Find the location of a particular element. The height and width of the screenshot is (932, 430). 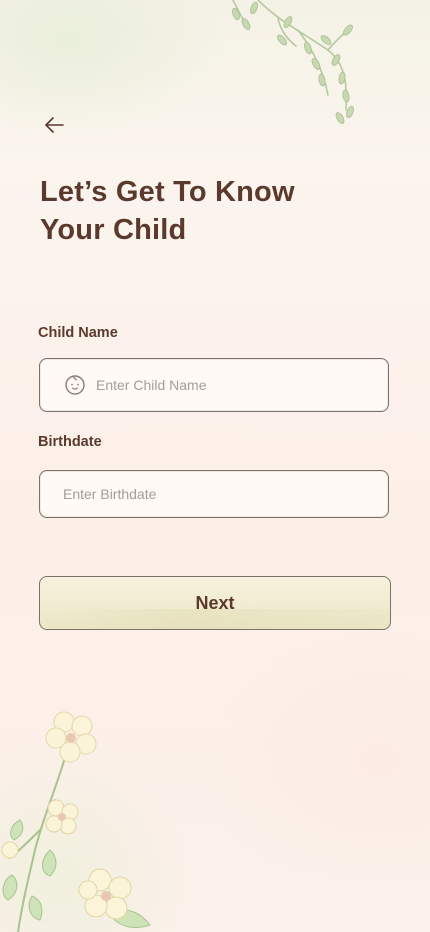

child-name-label: Child Name is located at coordinates (78, 333).